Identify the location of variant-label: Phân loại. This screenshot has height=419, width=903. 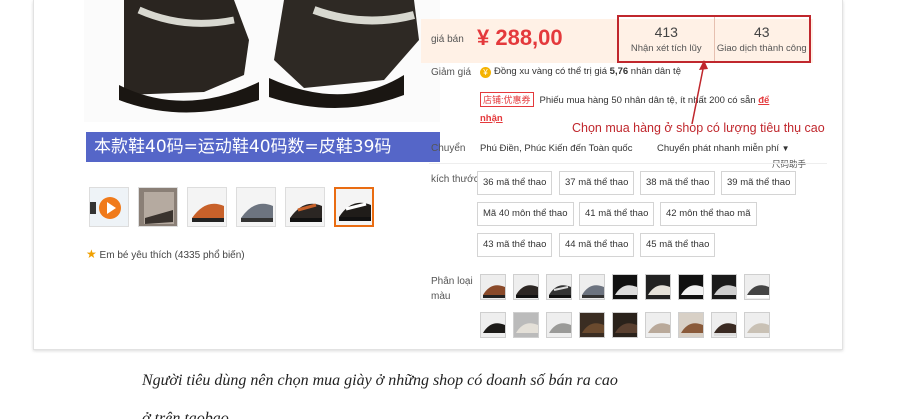
(452, 281).